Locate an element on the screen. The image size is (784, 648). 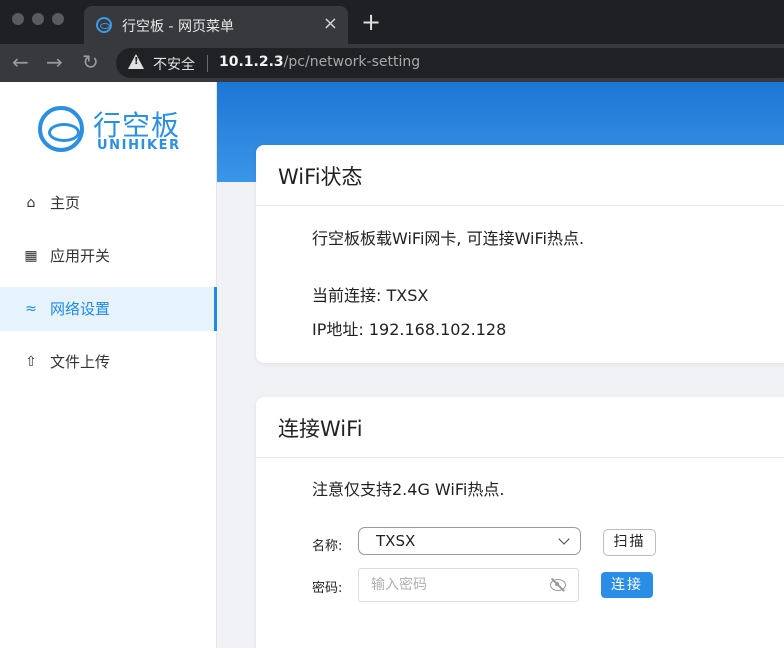
ip-address: IP地址: 192.168.102.128 is located at coordinates (409, 329).